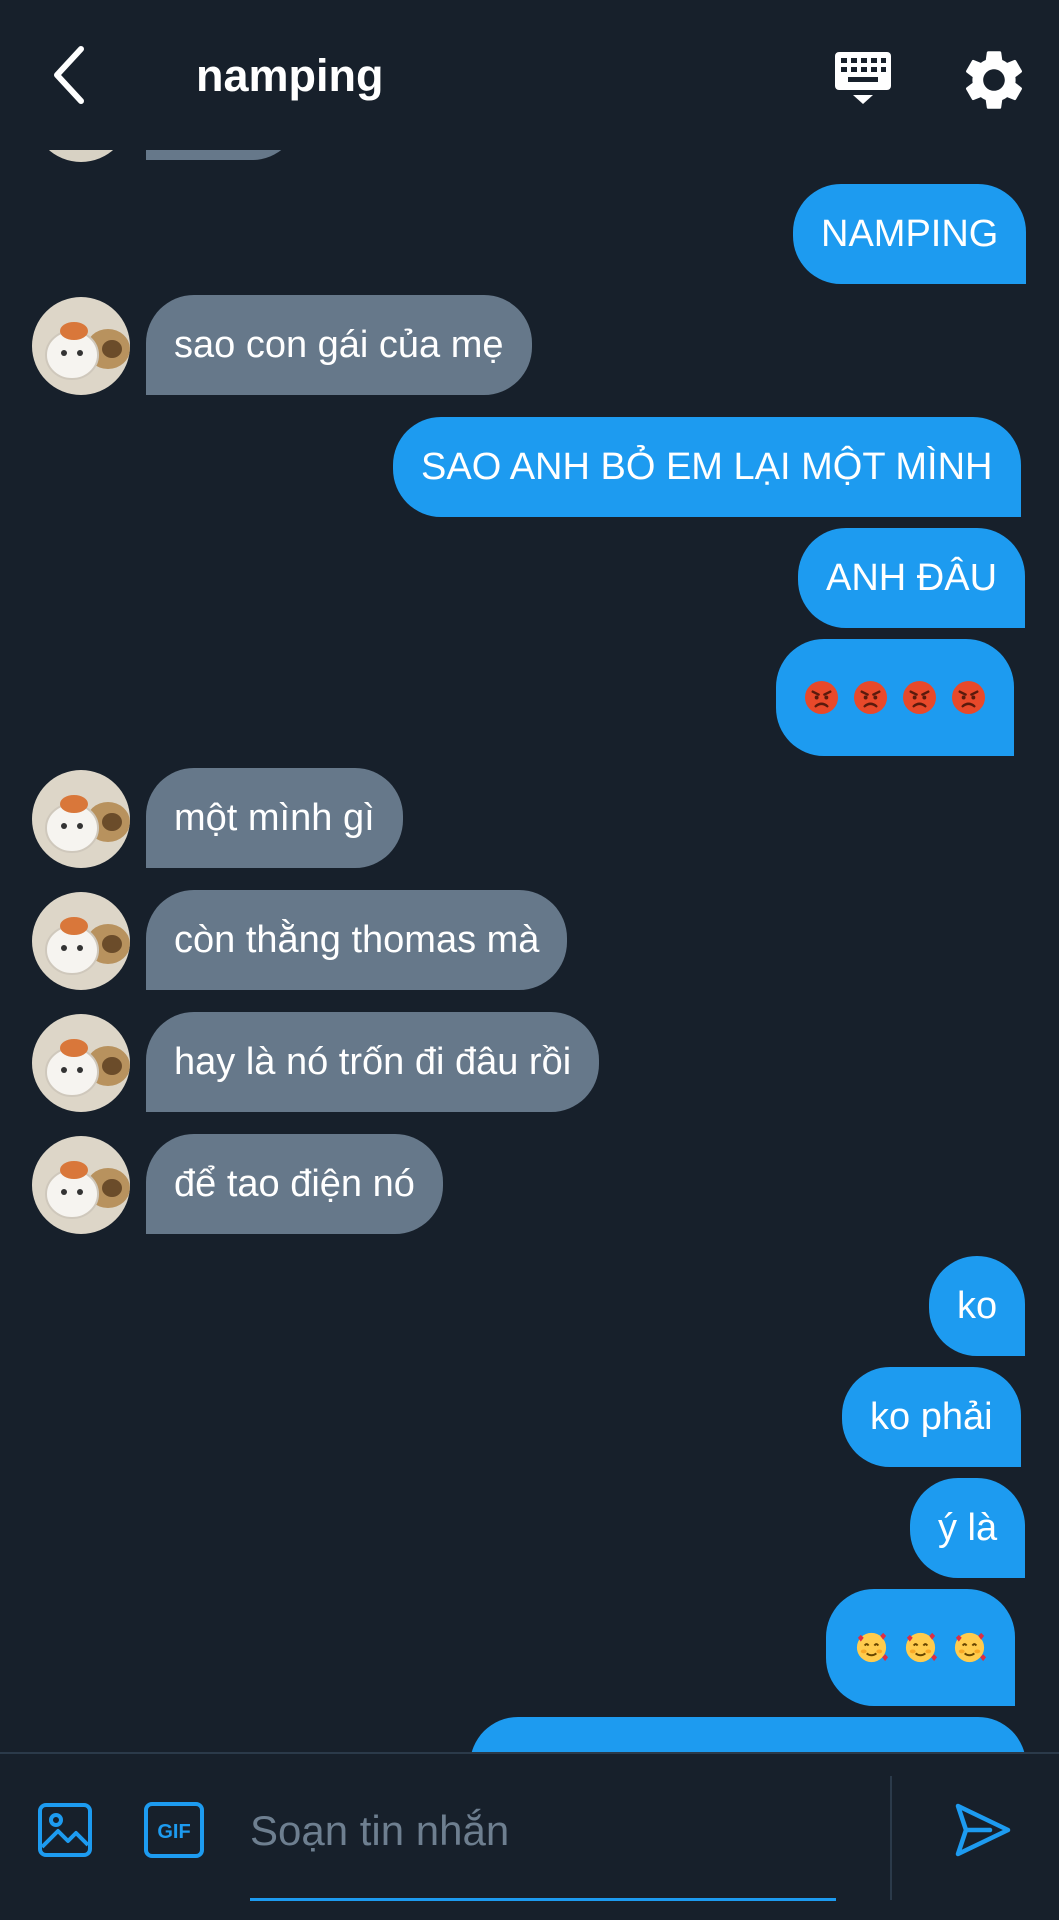 This screenshot has height=1920, width=1059. I want to click on chat-header: namping, so click(529, 75).